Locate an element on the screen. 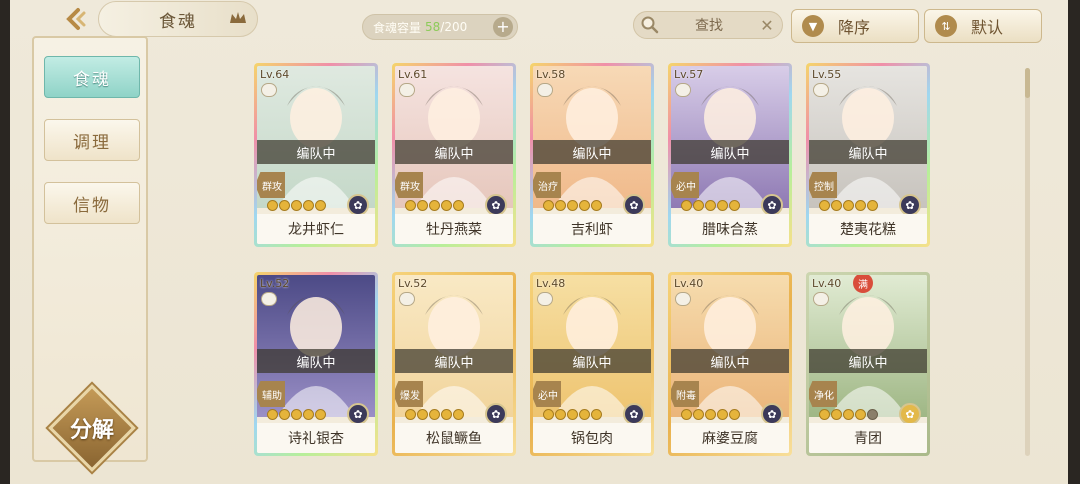 The width and height of the screenshot is (1080, 484). role-tag: 治疗 is located at coordinates (547, 185).